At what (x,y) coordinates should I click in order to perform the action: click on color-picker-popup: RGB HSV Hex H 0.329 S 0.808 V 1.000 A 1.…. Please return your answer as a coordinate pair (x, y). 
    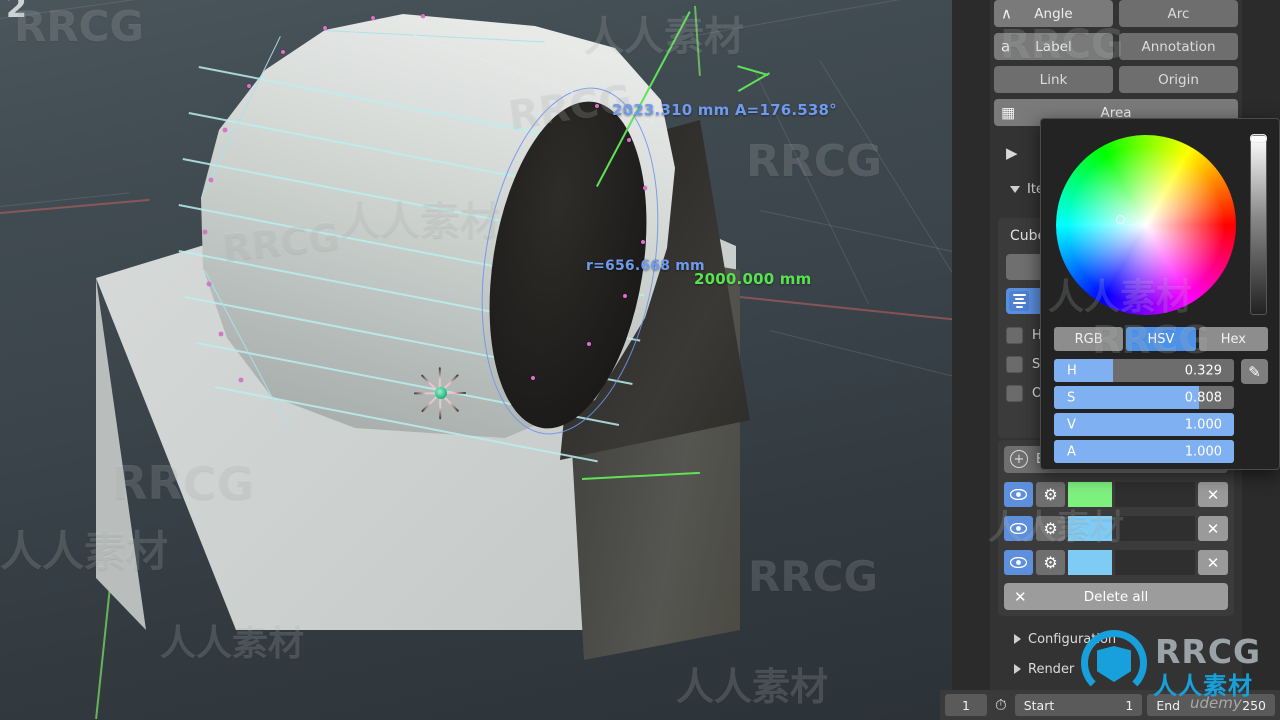
    Looking at the image, I should click on (1160, 294).